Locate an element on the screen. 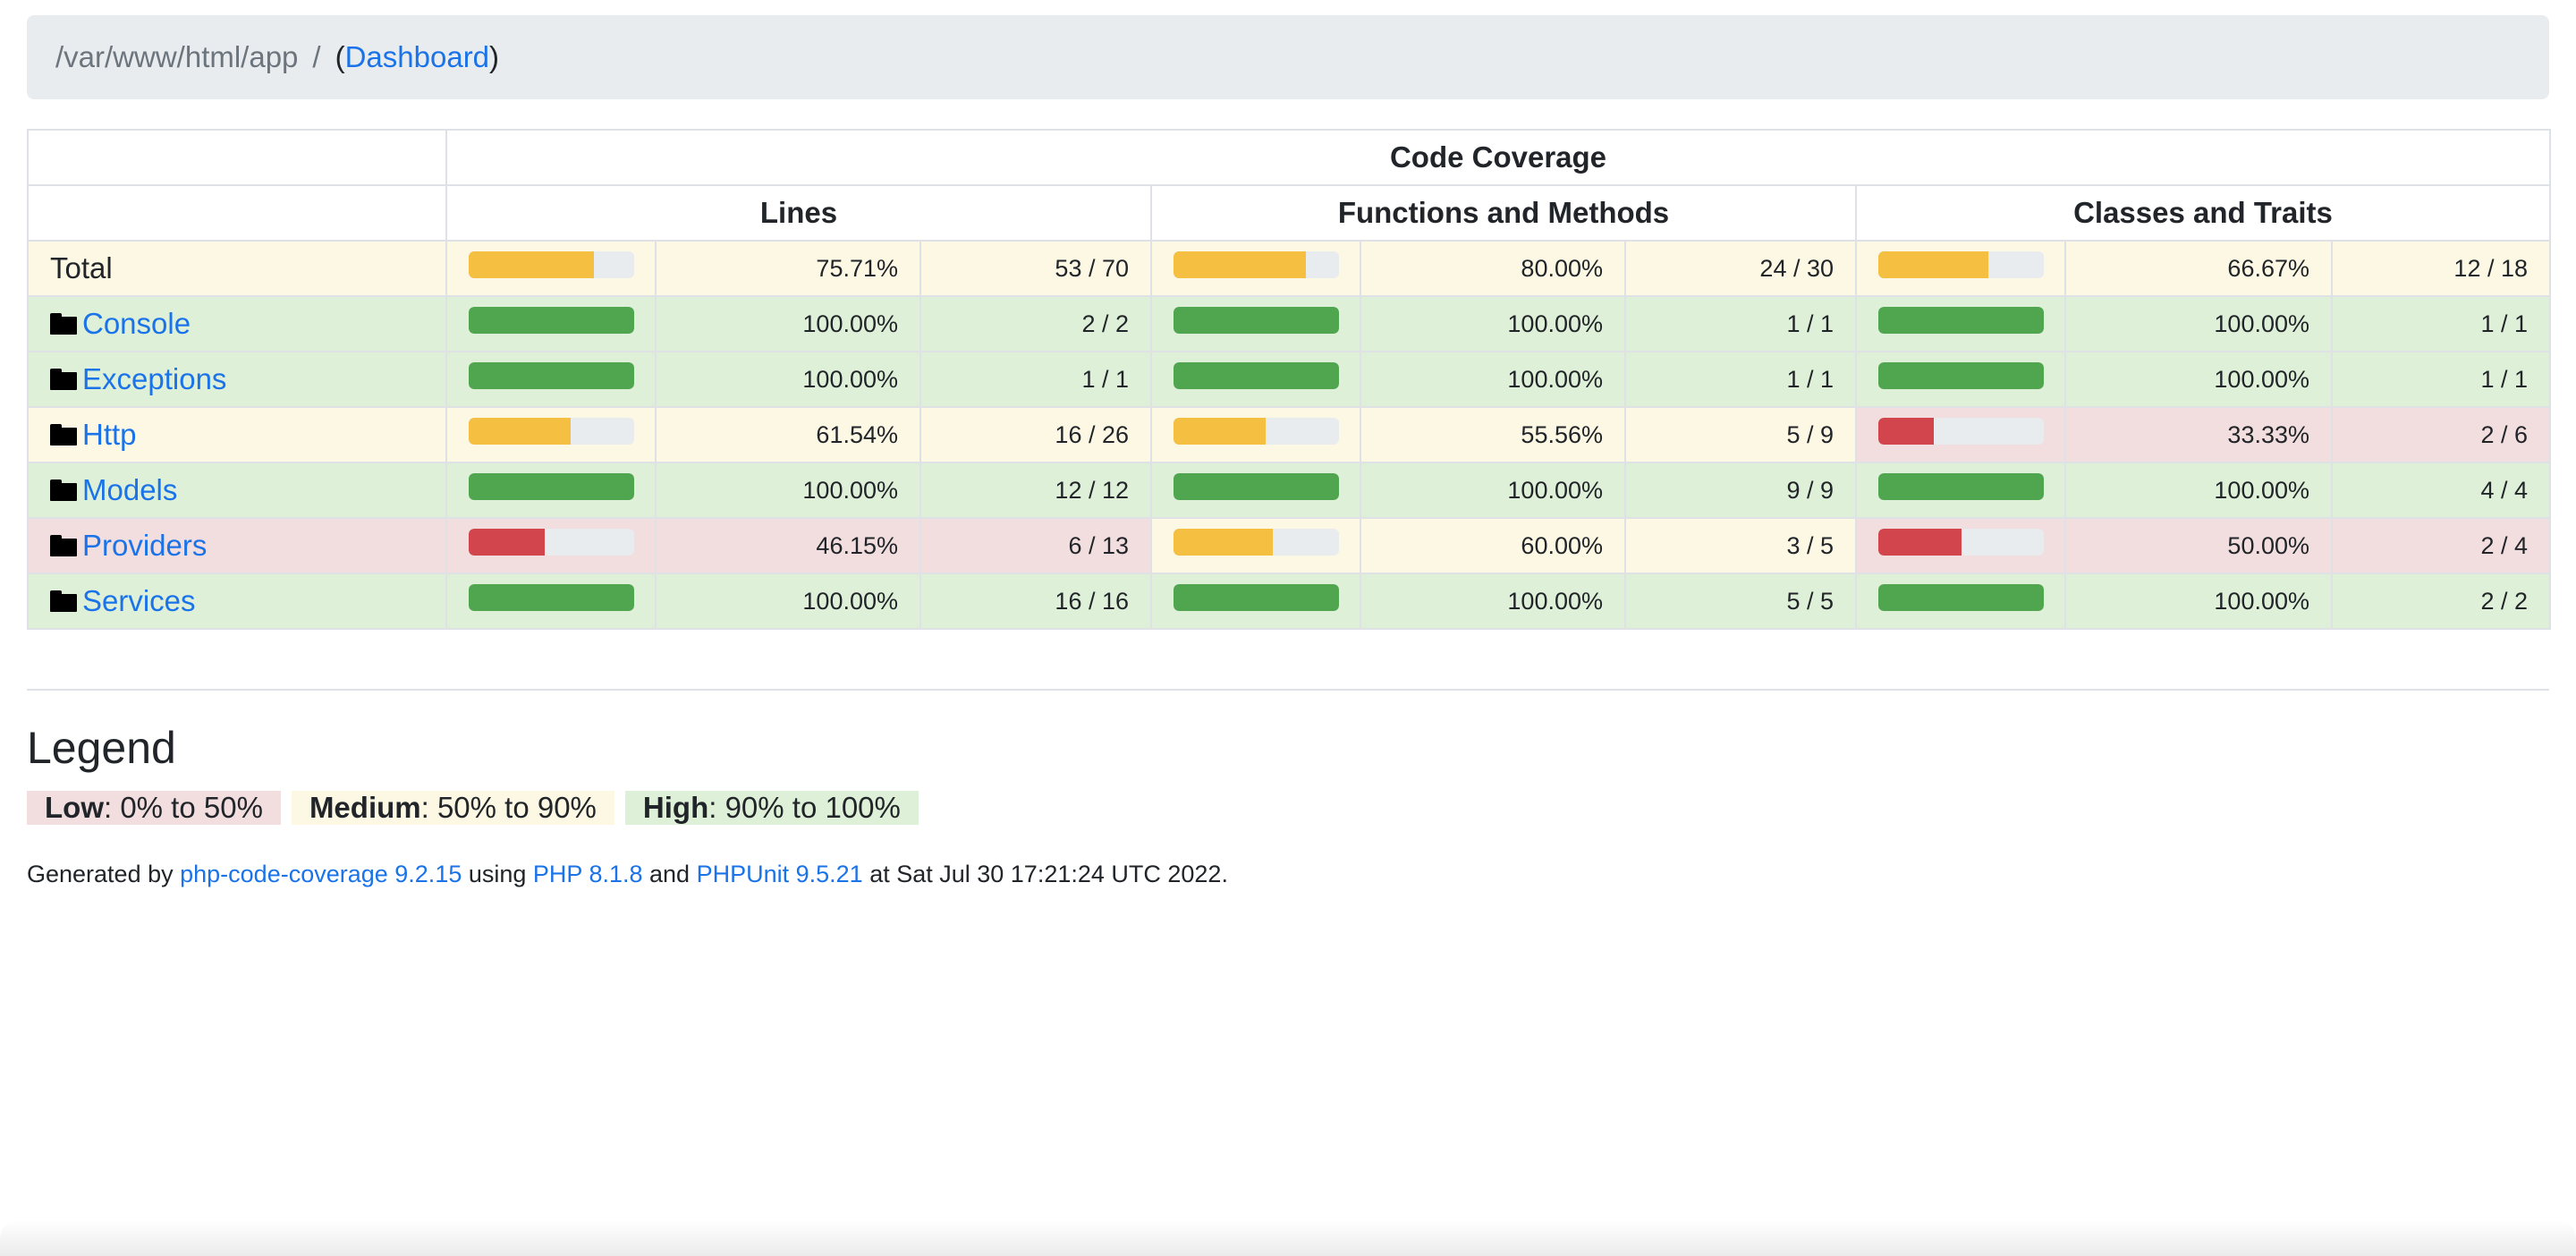  lines-ratio: 16 / 16 is located at coordinates (1035, 601).